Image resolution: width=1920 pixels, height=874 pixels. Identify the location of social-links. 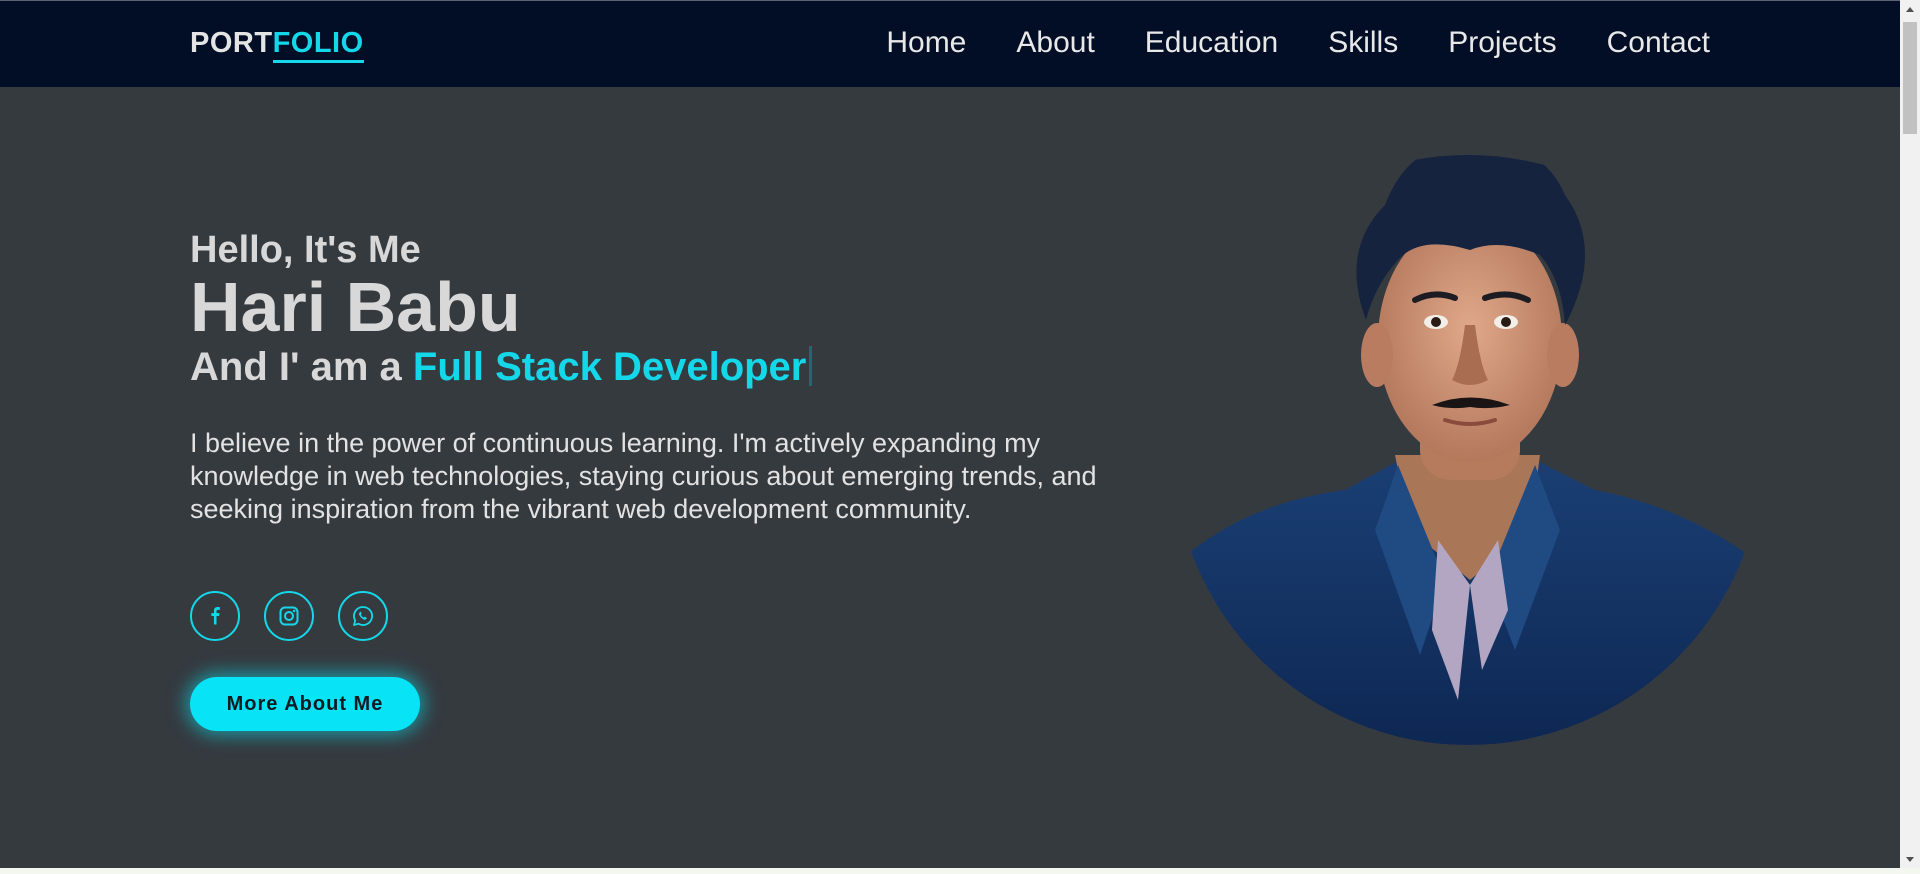
(301, 616).